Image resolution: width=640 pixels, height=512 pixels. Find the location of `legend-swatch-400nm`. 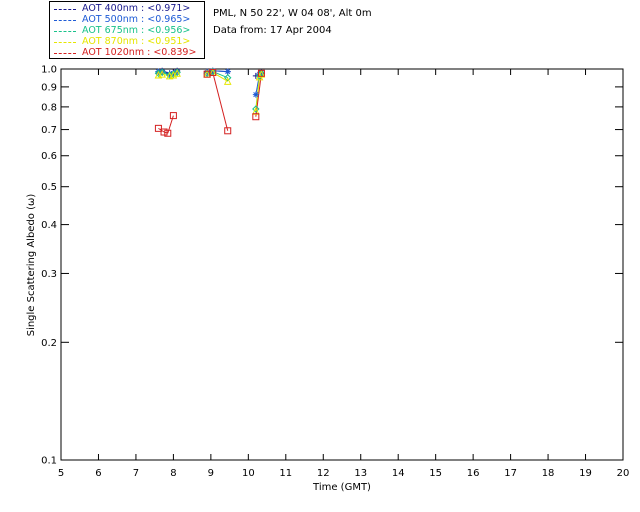

legend-swatch-400nm is located at coordinates (65, 9).